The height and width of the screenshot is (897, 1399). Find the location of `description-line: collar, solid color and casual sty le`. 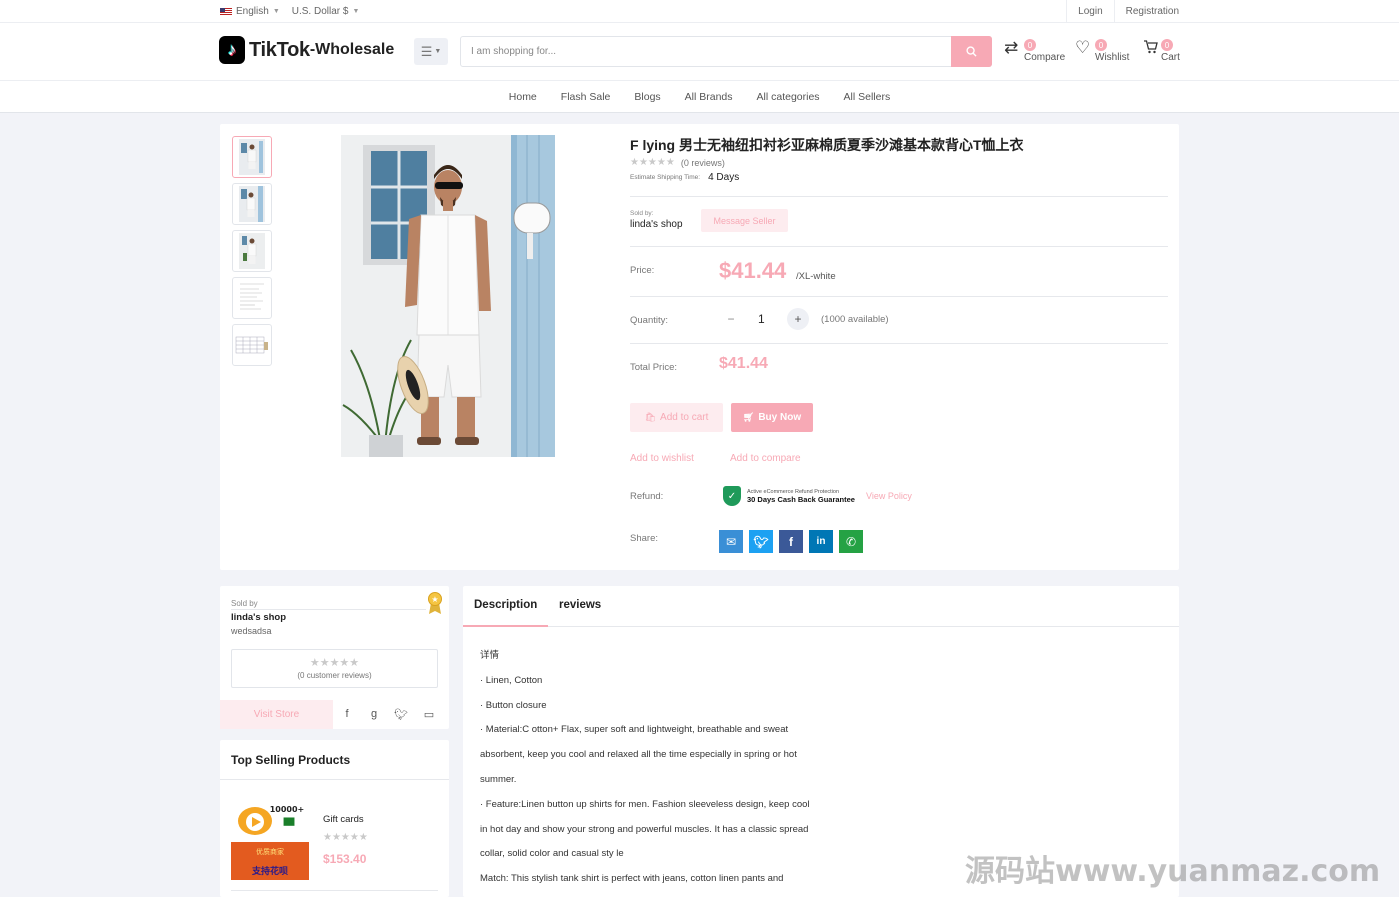

description-line: collar, solid color and casual sty le is located at coordinates (552, 854).